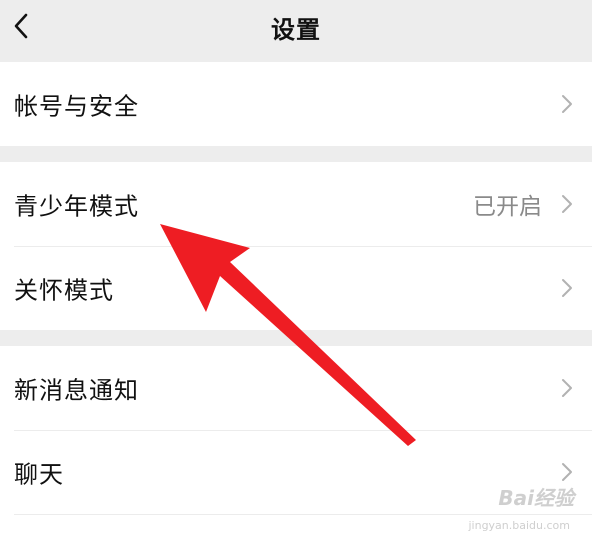  Describe the element at coordinates (64, 290) in the screenshot. I see `settings-item-label: 关怀模式` at that location.